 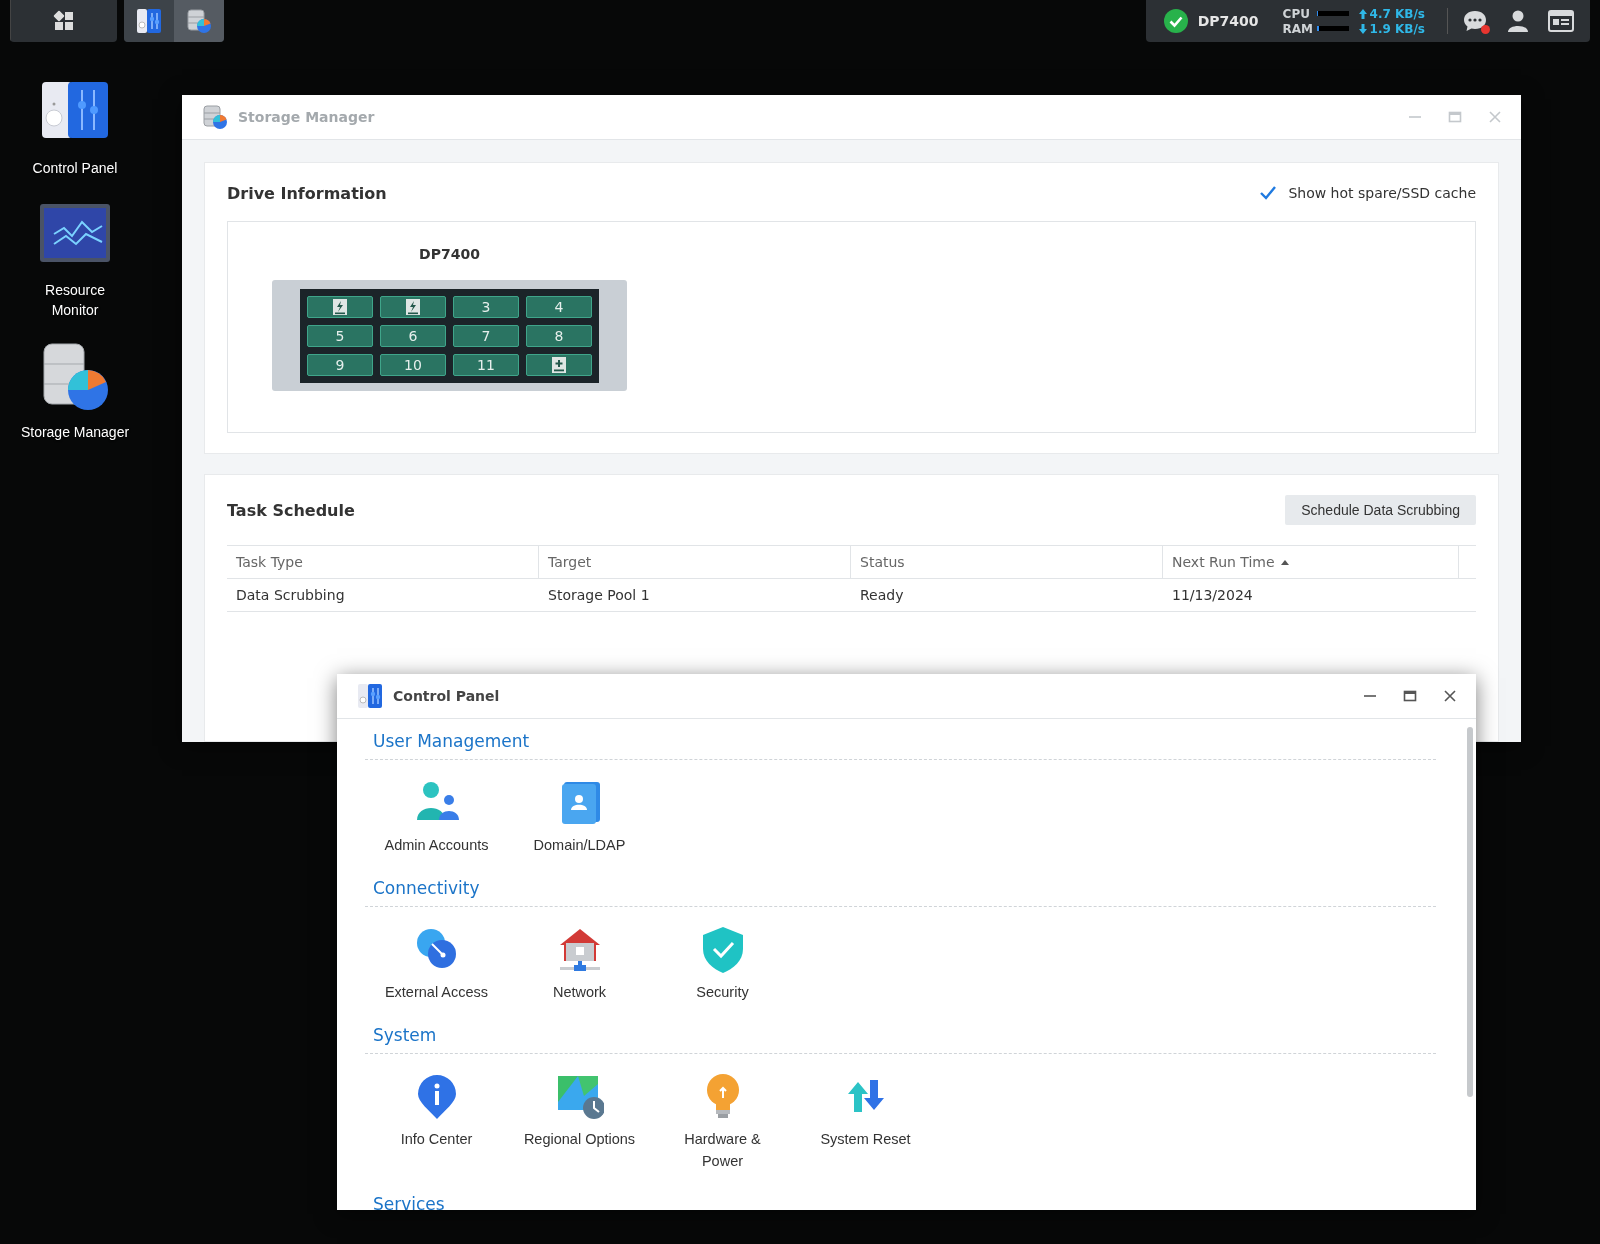 I want to click on settings-item: External Access, so click(x=436, y=964).